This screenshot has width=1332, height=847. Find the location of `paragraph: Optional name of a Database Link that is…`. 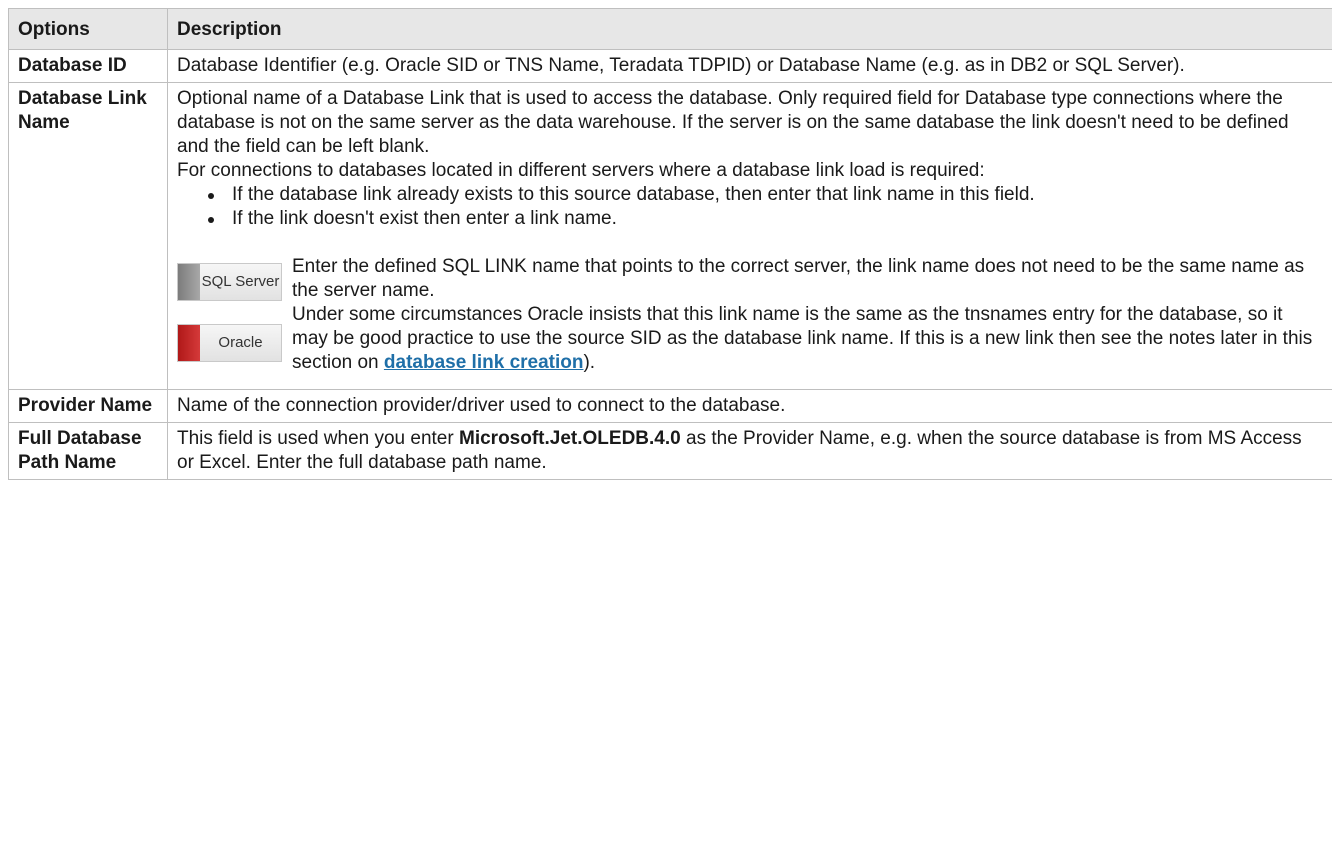

paragraph: Optional name of a Database Link that is… is located at coordinates (733, 122).